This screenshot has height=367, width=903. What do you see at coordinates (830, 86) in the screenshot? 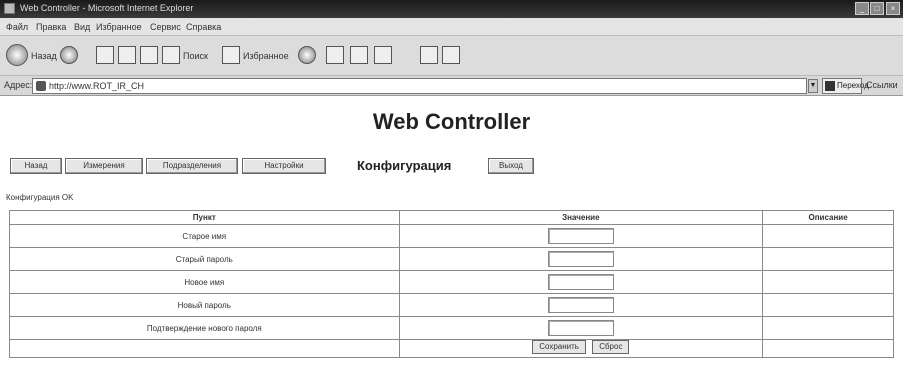
I see `go-arrow-icon` at bounding box center [830, 86].